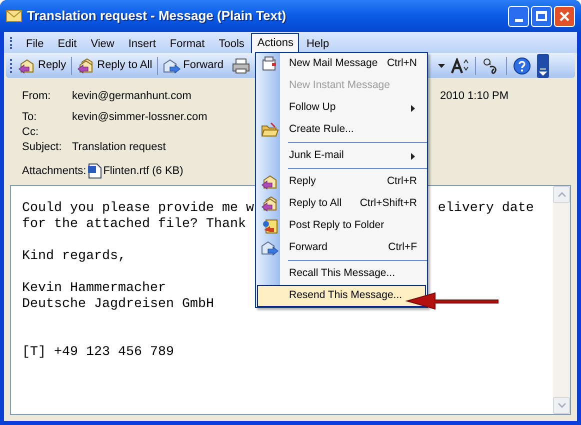 Image resolution: width=581 pixels, height=425 pixels. What do you see at coordinates (114, 65) in the screenshot?
I see `toolbar-button: Reply to All` at bounding box center [114, 65].